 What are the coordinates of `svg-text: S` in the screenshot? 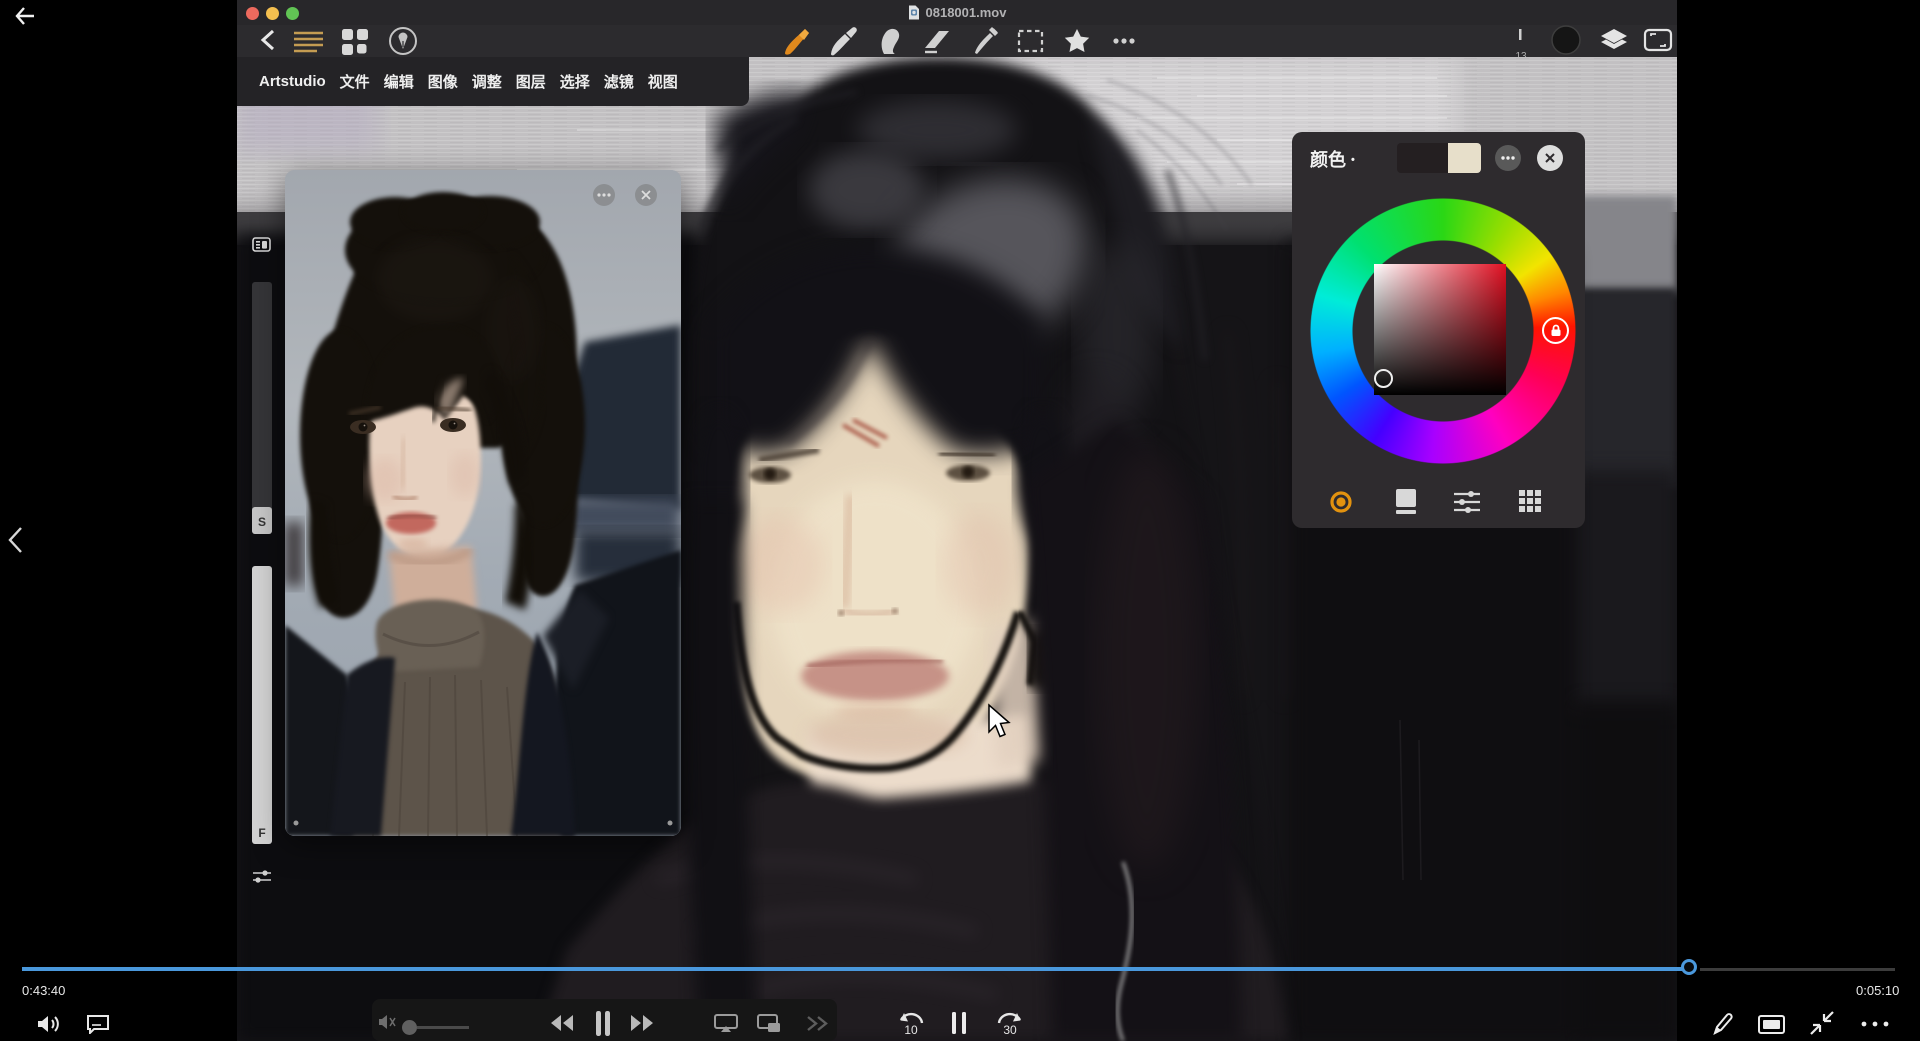 It's located at (262, 522).